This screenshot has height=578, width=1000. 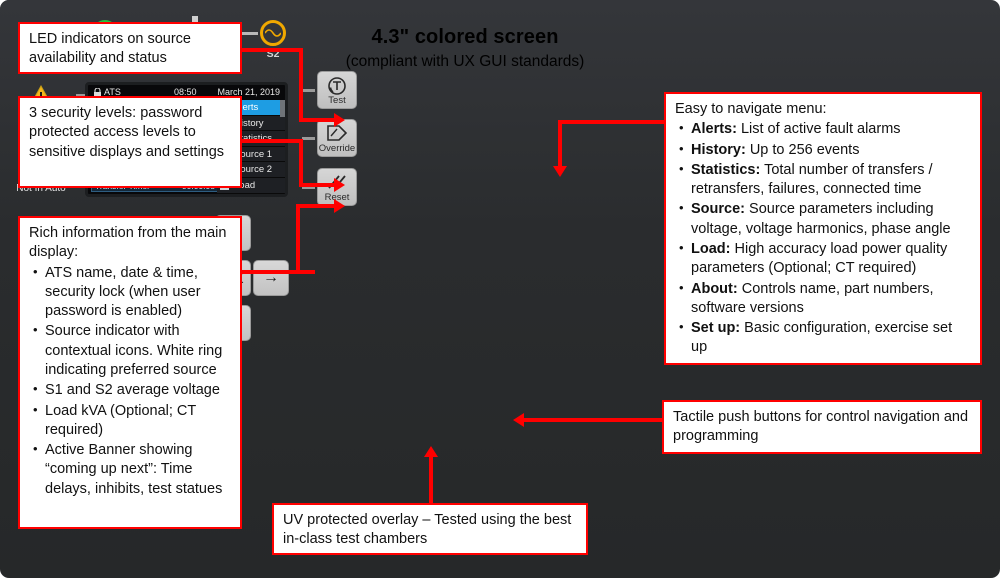 I want to click on list-item: S1 and S2 average voltage, so click(x=132, y=390).